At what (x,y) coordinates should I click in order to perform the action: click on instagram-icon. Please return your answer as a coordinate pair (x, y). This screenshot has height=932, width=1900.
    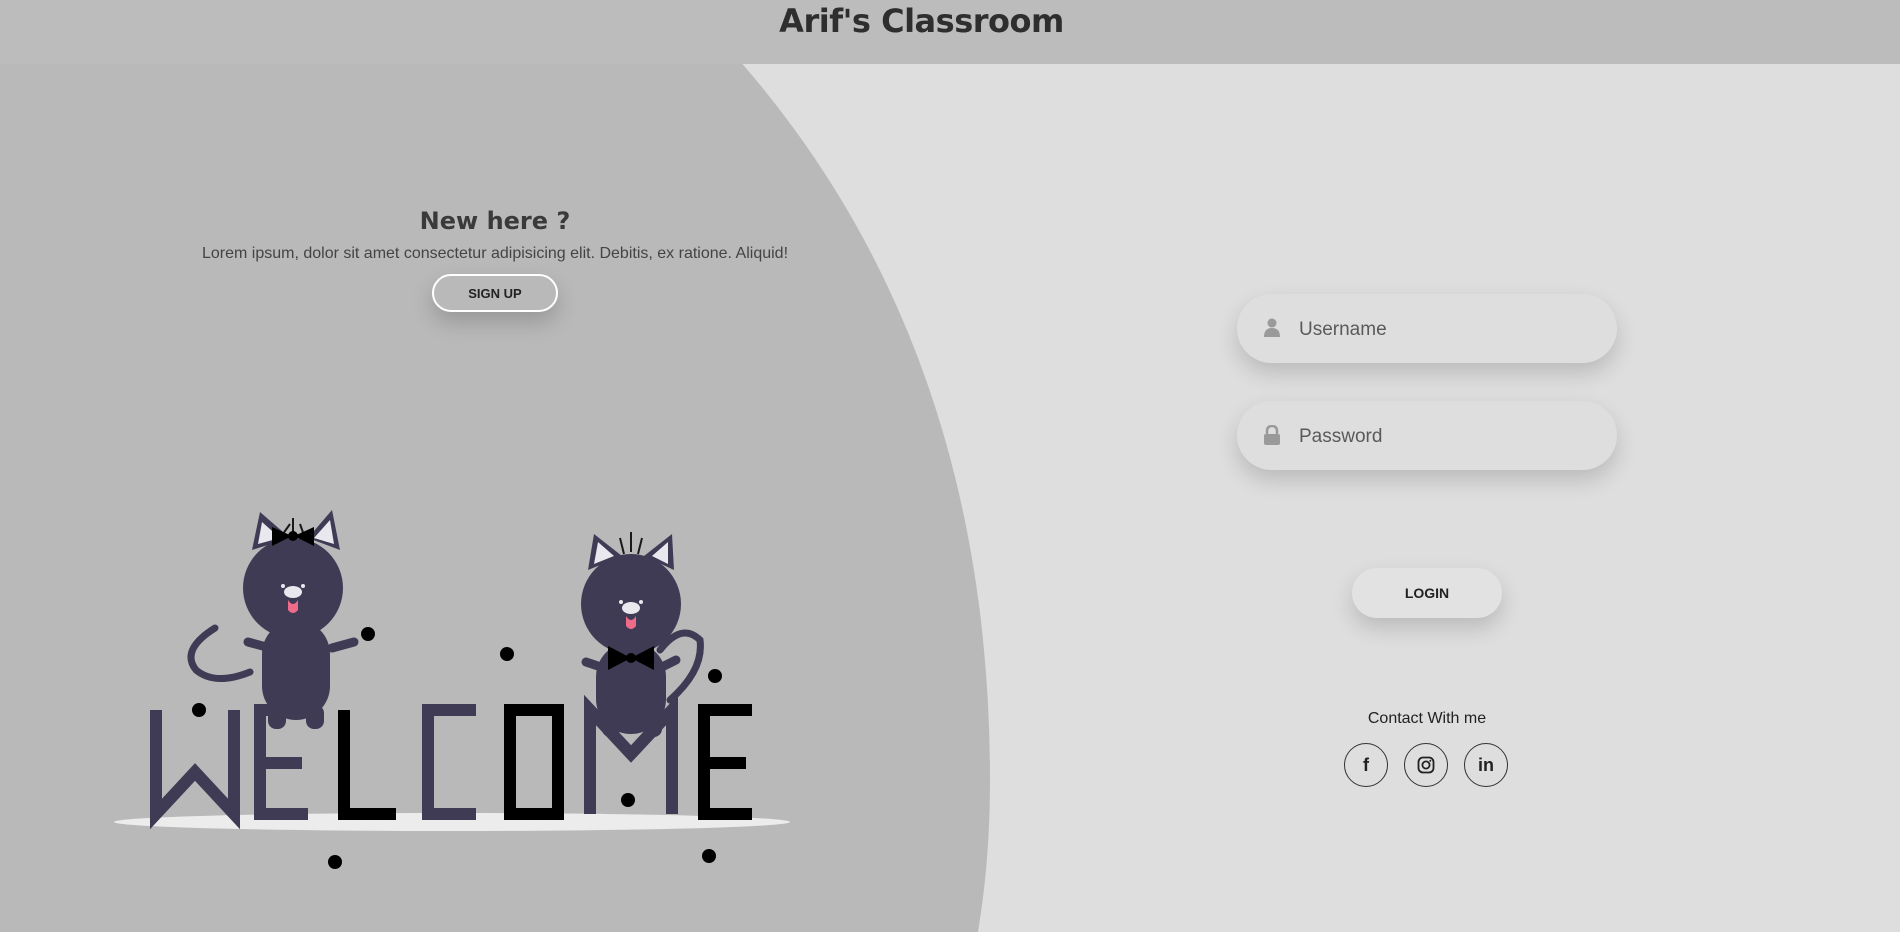
    Looking at the image, I should click on (1426, 765).